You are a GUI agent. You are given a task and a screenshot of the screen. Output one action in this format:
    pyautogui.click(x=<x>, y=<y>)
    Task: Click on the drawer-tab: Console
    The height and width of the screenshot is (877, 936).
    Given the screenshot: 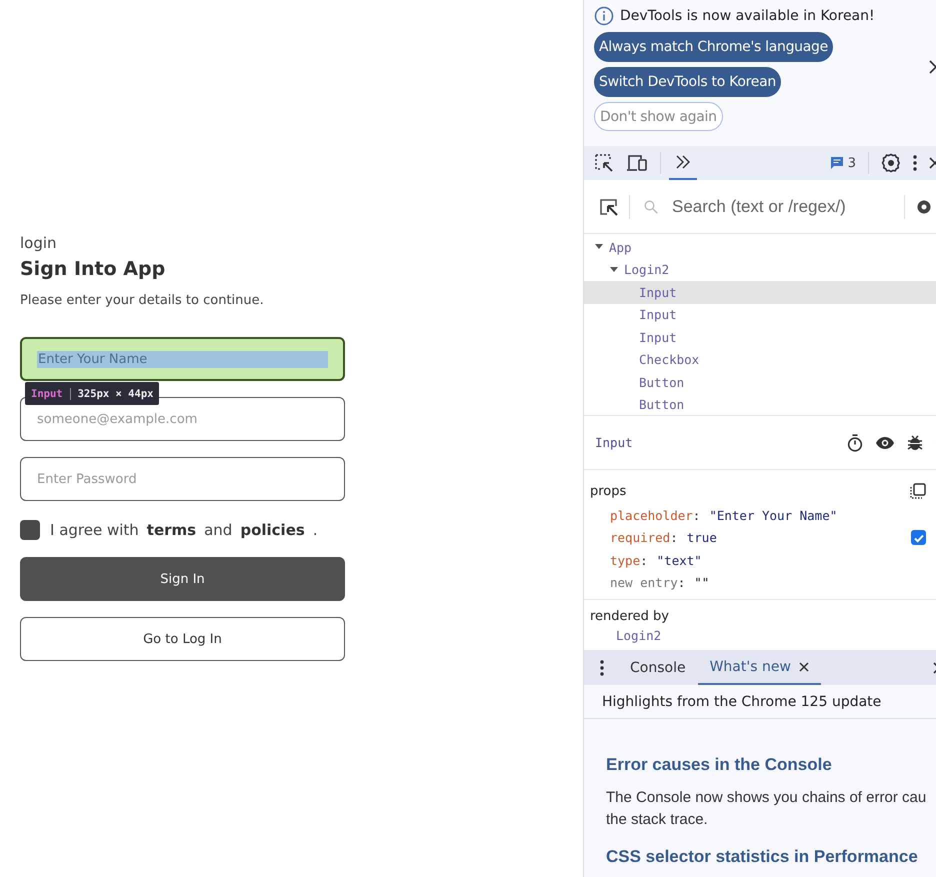 What is the action you would take?
    pyautogui.click(x=658, y=667)
    